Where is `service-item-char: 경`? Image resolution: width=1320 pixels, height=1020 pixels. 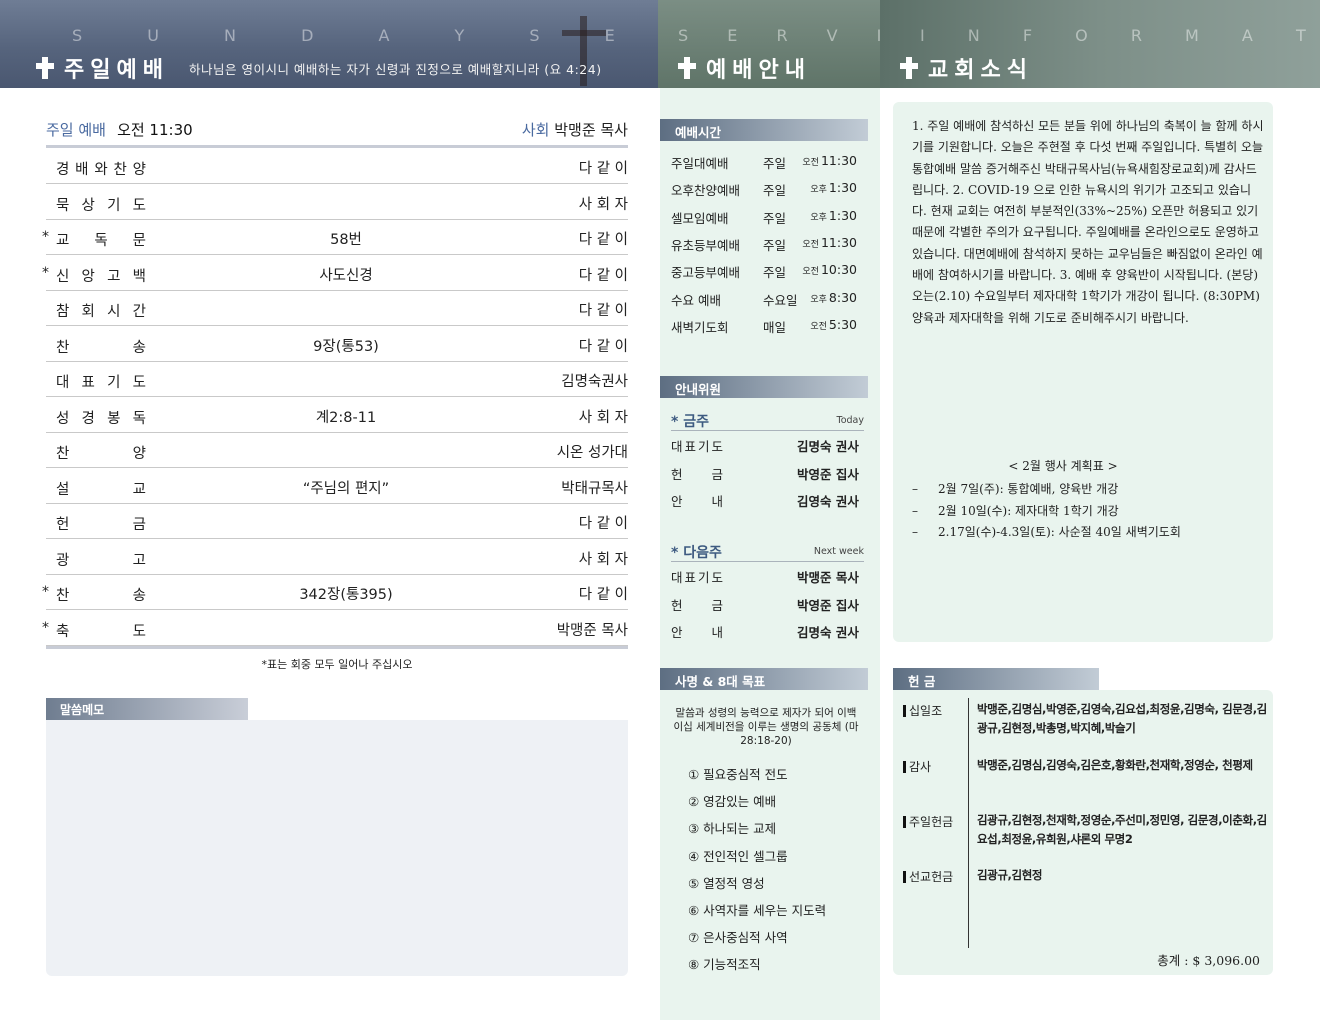
service-item-char: 경 is located at coordinates (88, 418).